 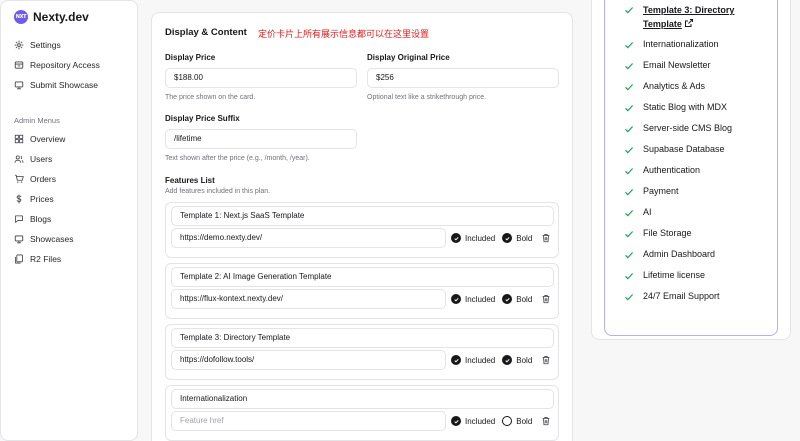 I want to click on sidebar-item-label: Settings, so click(x=45, y=45).